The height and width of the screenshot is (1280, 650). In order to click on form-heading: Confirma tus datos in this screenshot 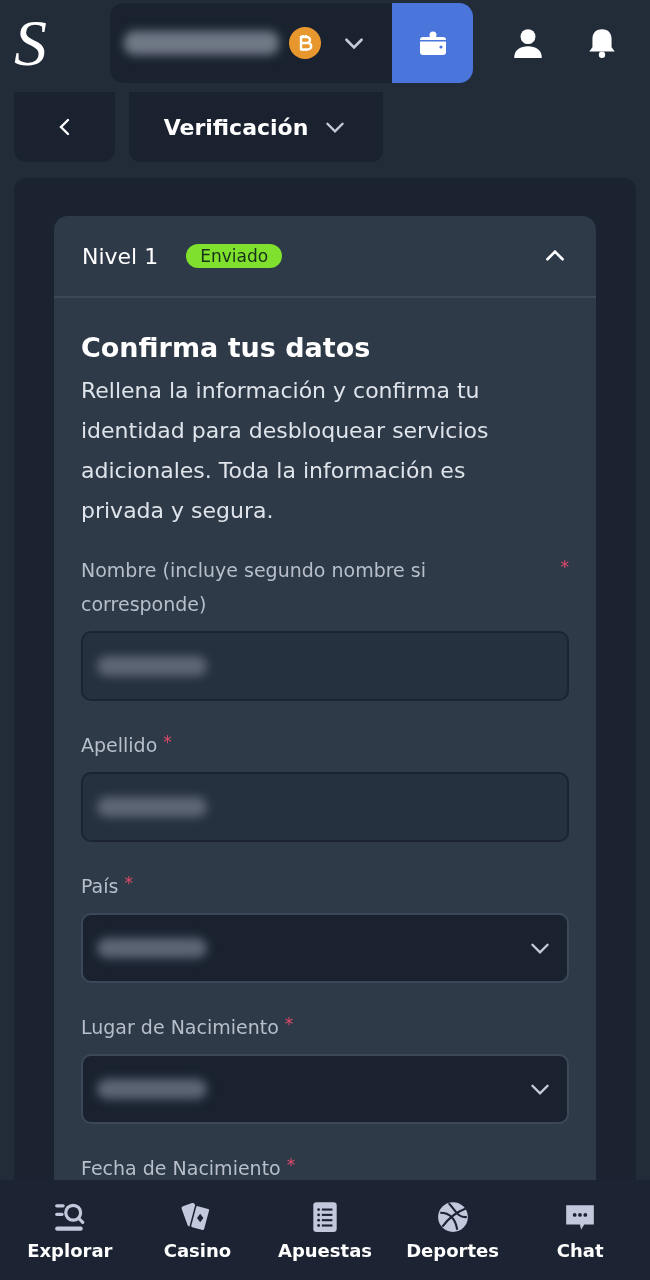, I will do `click(226, 347)`.